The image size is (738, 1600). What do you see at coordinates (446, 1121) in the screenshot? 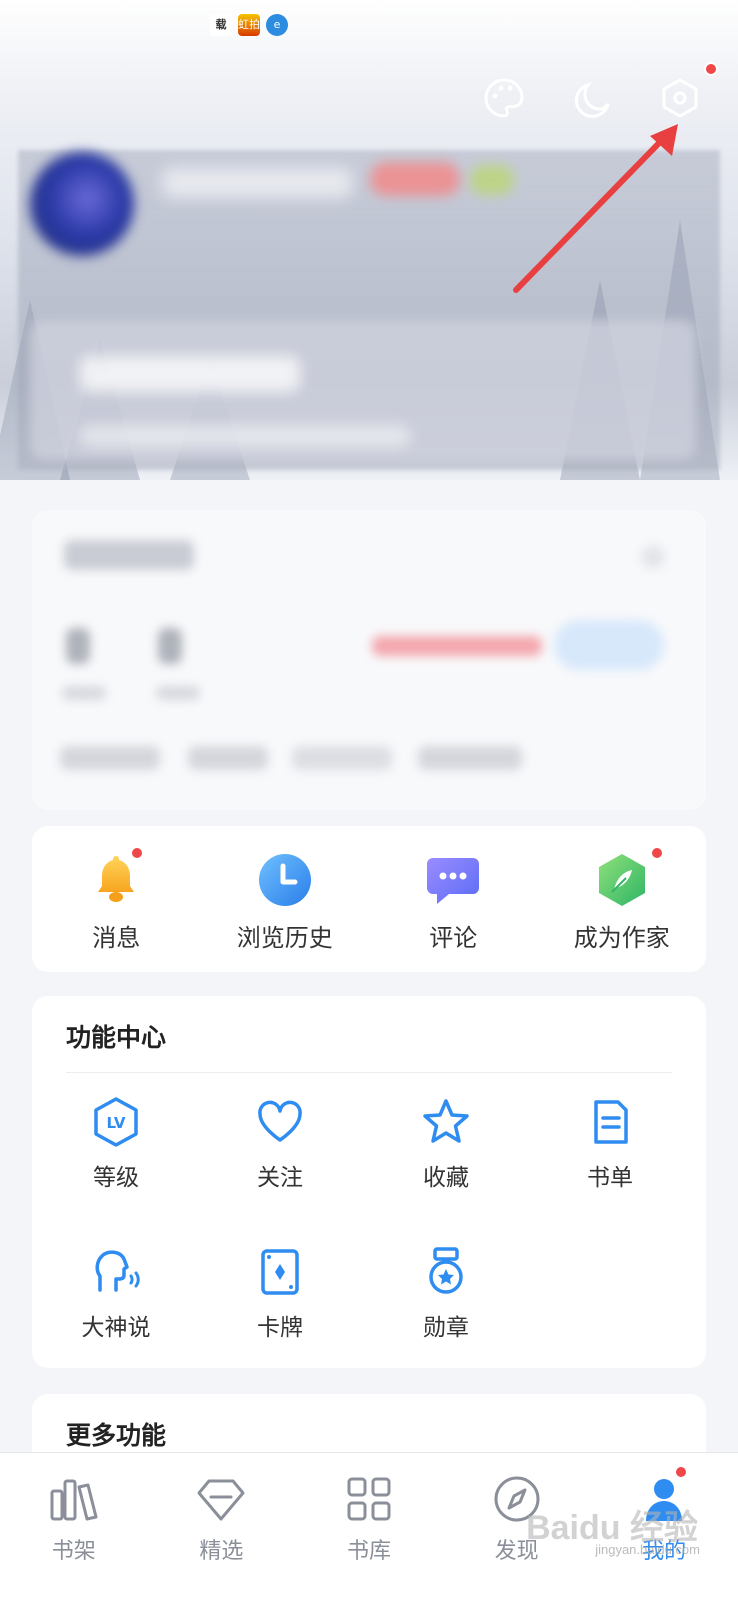
I see `star-icon` at bounding box center [446, 1121].